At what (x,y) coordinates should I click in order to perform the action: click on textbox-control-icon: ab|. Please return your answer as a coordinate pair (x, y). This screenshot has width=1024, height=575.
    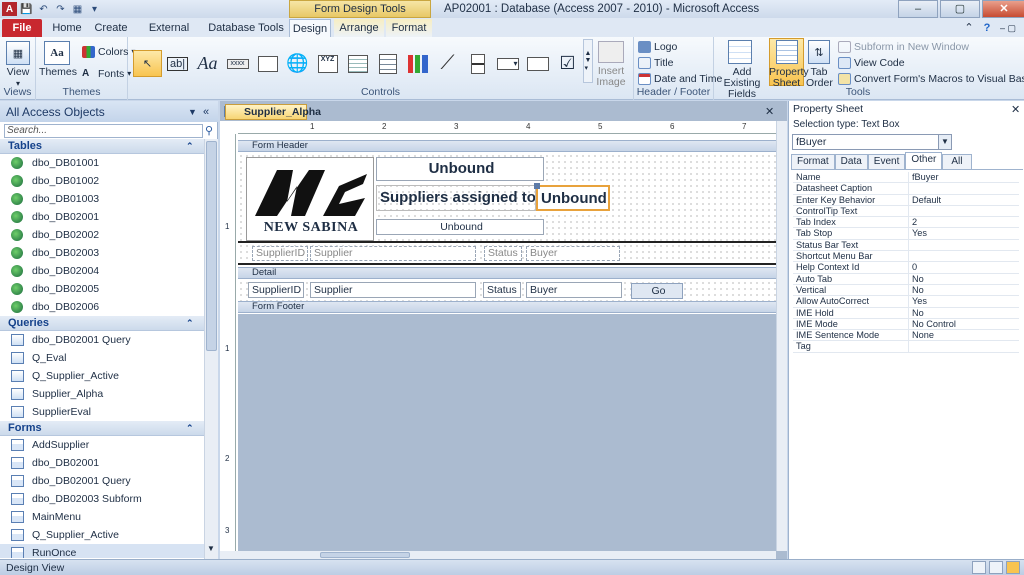
    Looking at the image, I should click on (177, 63).